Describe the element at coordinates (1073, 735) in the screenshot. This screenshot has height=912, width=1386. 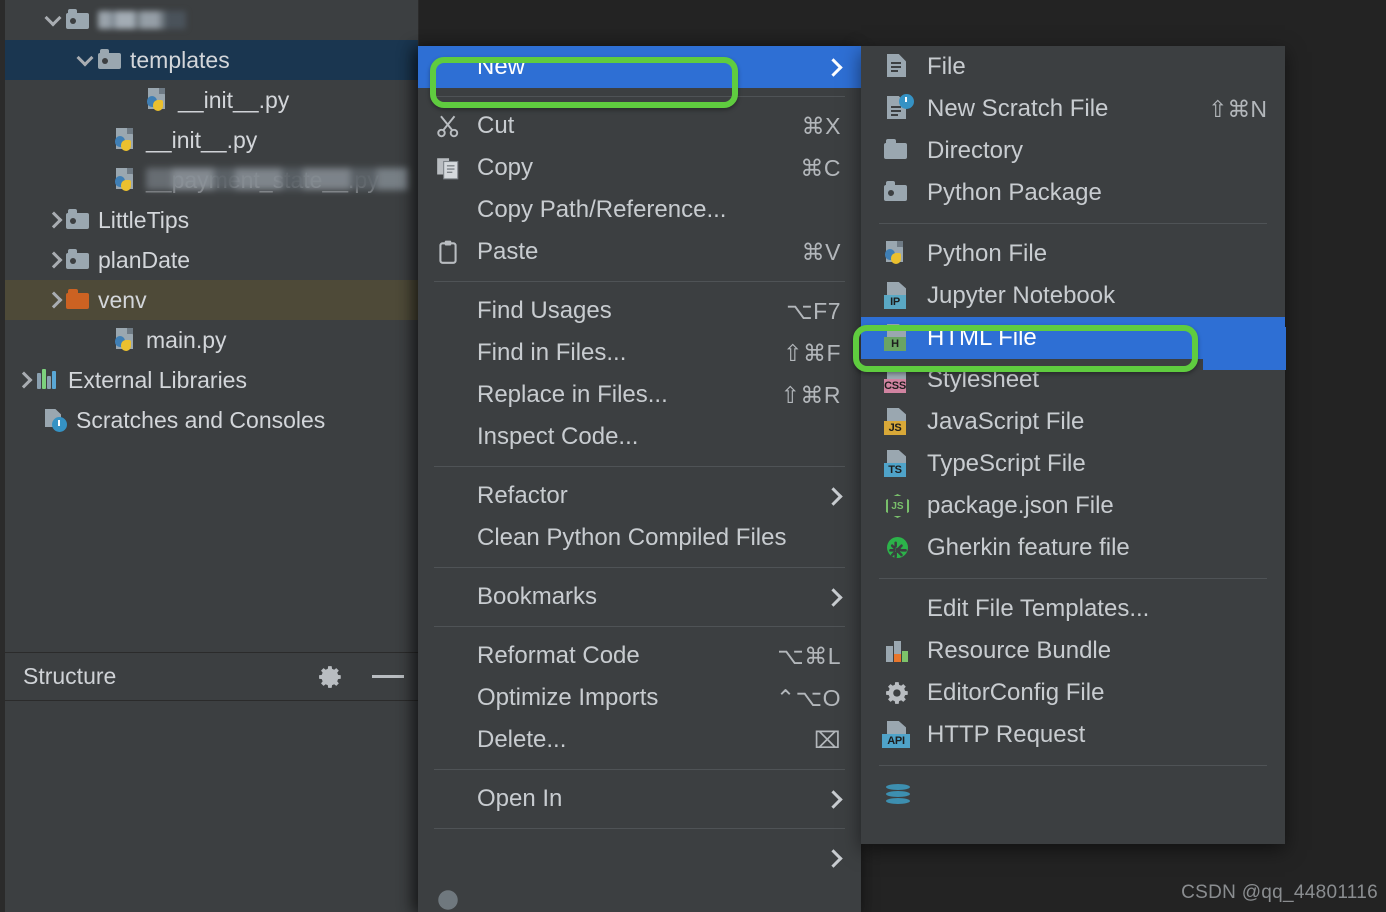
I see `submenu-item-http-request: API HTTP Request` at that location.